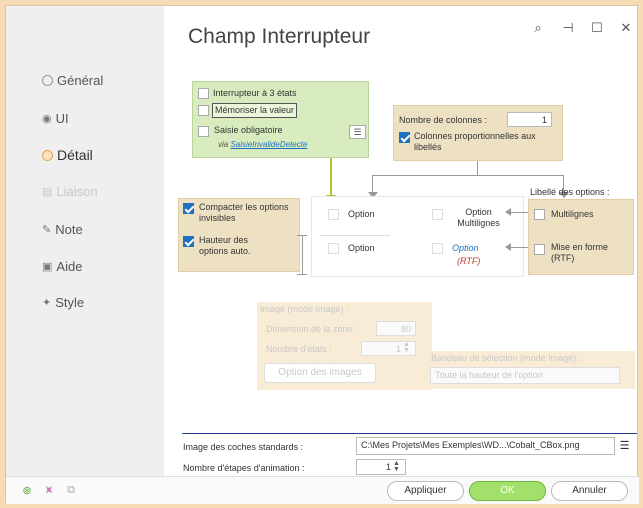 This screenshot has width=643, height=508. I want to click on copy-icon: ⧉, so click(71, 491).